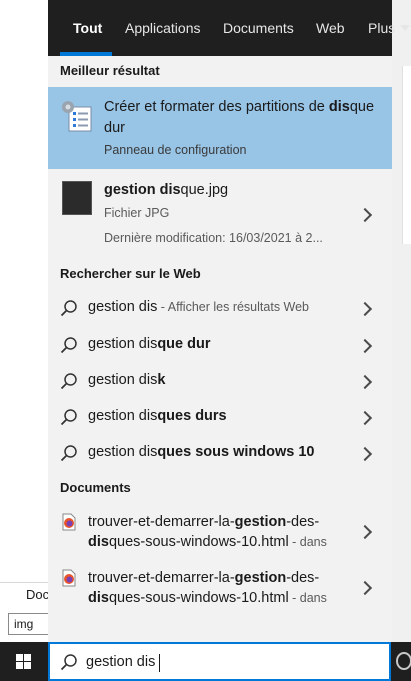 This screenshot has width=411, height=681. What do you see at coordinates (24, 661) in the screenshot?
I see `start-button` at bounding box center [24, 661].